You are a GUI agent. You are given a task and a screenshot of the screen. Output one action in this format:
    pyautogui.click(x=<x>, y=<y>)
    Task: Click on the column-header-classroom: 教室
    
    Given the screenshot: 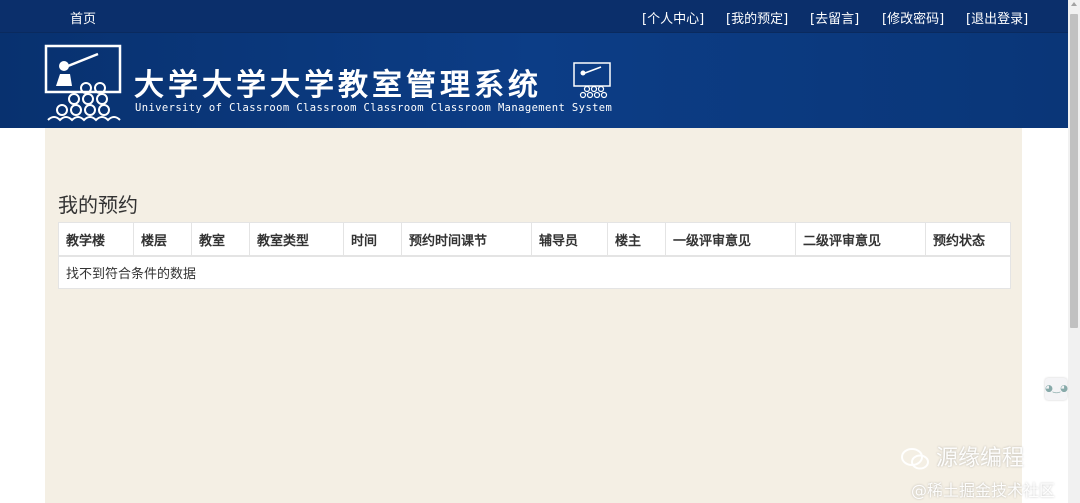 What is the action you would take?
    pyautogui.click(x=220, y=240)
    